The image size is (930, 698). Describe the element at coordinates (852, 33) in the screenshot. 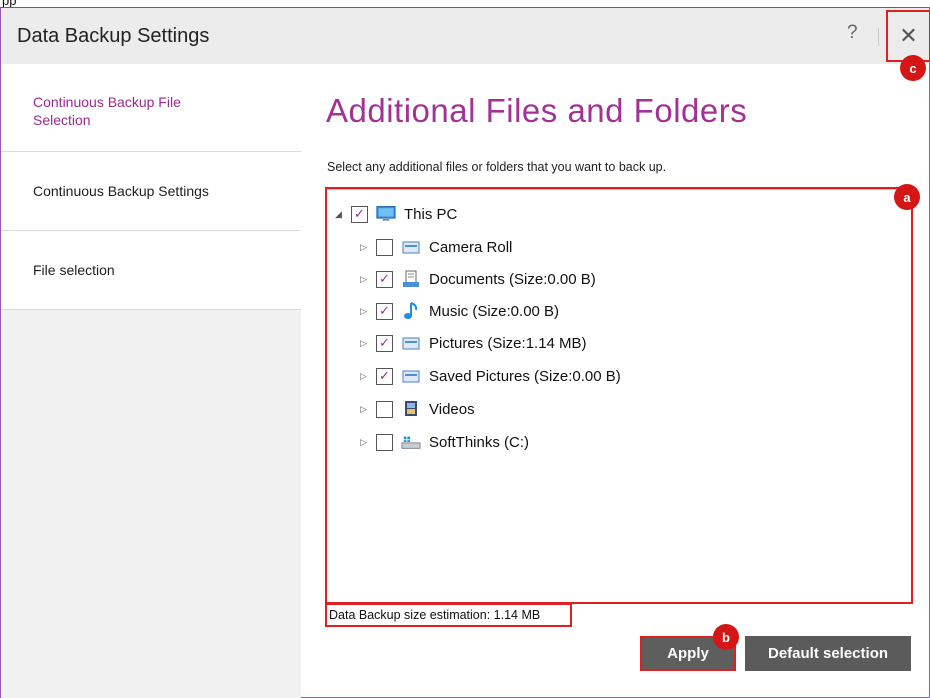

I see `help-button: ?` at that location.